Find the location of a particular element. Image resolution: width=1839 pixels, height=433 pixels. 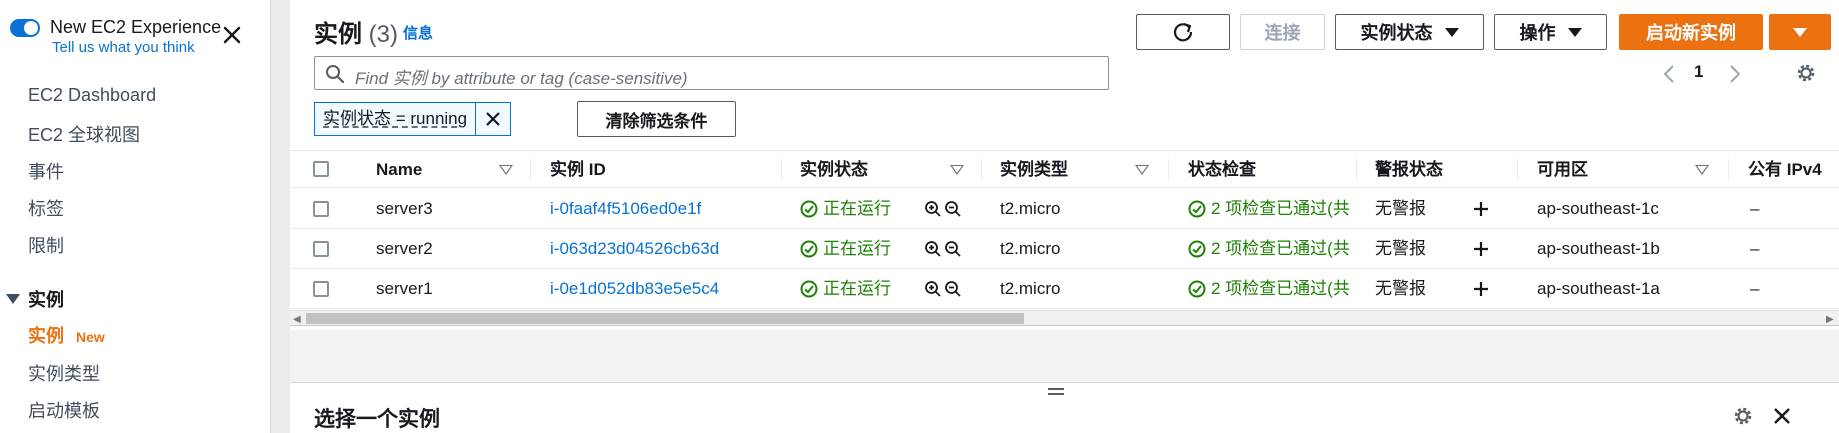

availability-zone: ap-southeast-1c is located at coordinates (1598, 208).